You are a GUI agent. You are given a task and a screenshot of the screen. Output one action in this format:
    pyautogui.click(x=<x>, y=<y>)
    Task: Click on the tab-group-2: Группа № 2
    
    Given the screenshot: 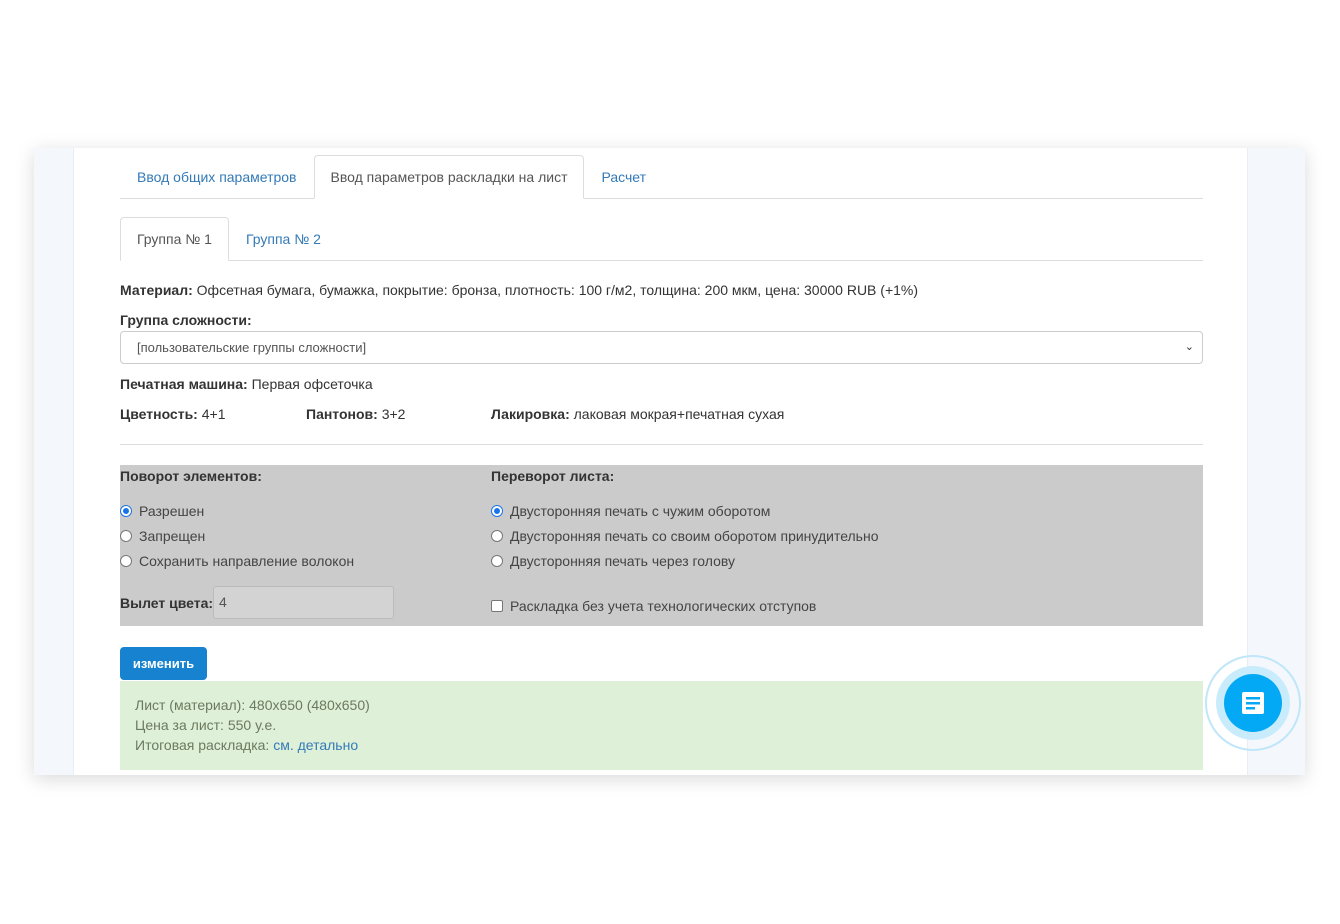 What is the action you would take?
    pyautogui.click(x=283, y=239)
    